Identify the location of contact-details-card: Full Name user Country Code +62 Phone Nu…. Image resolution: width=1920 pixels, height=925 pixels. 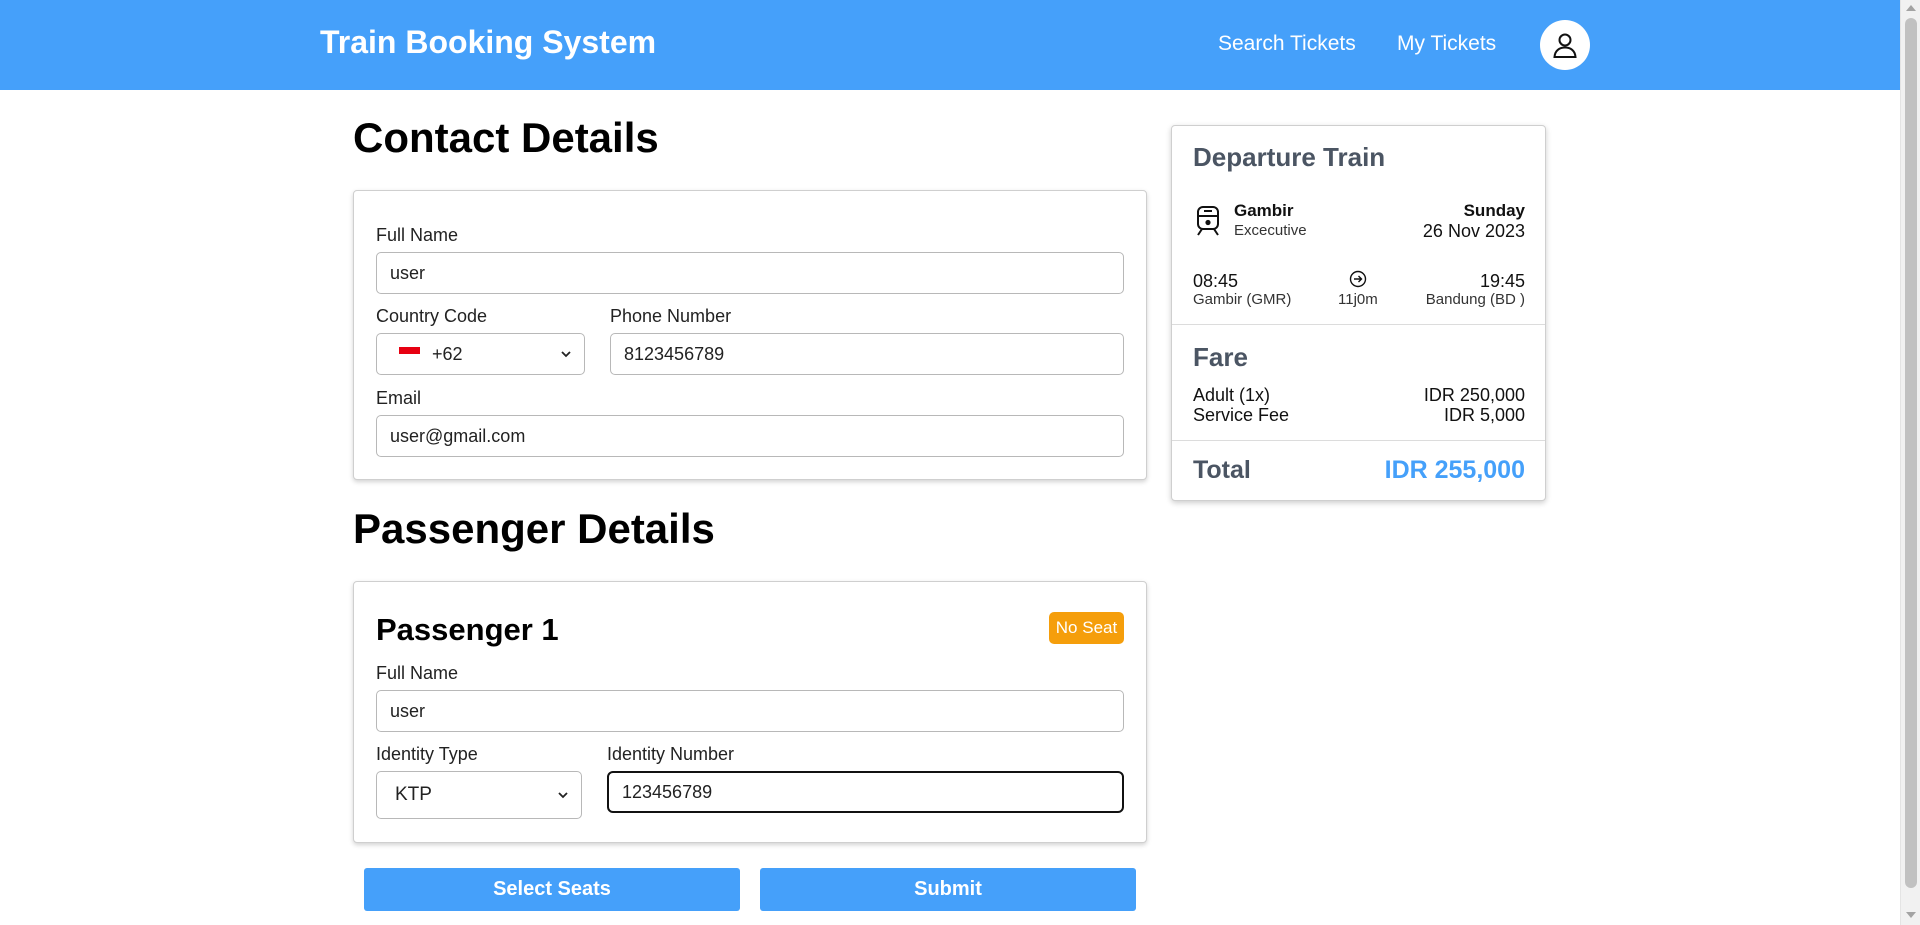
(750, 335).